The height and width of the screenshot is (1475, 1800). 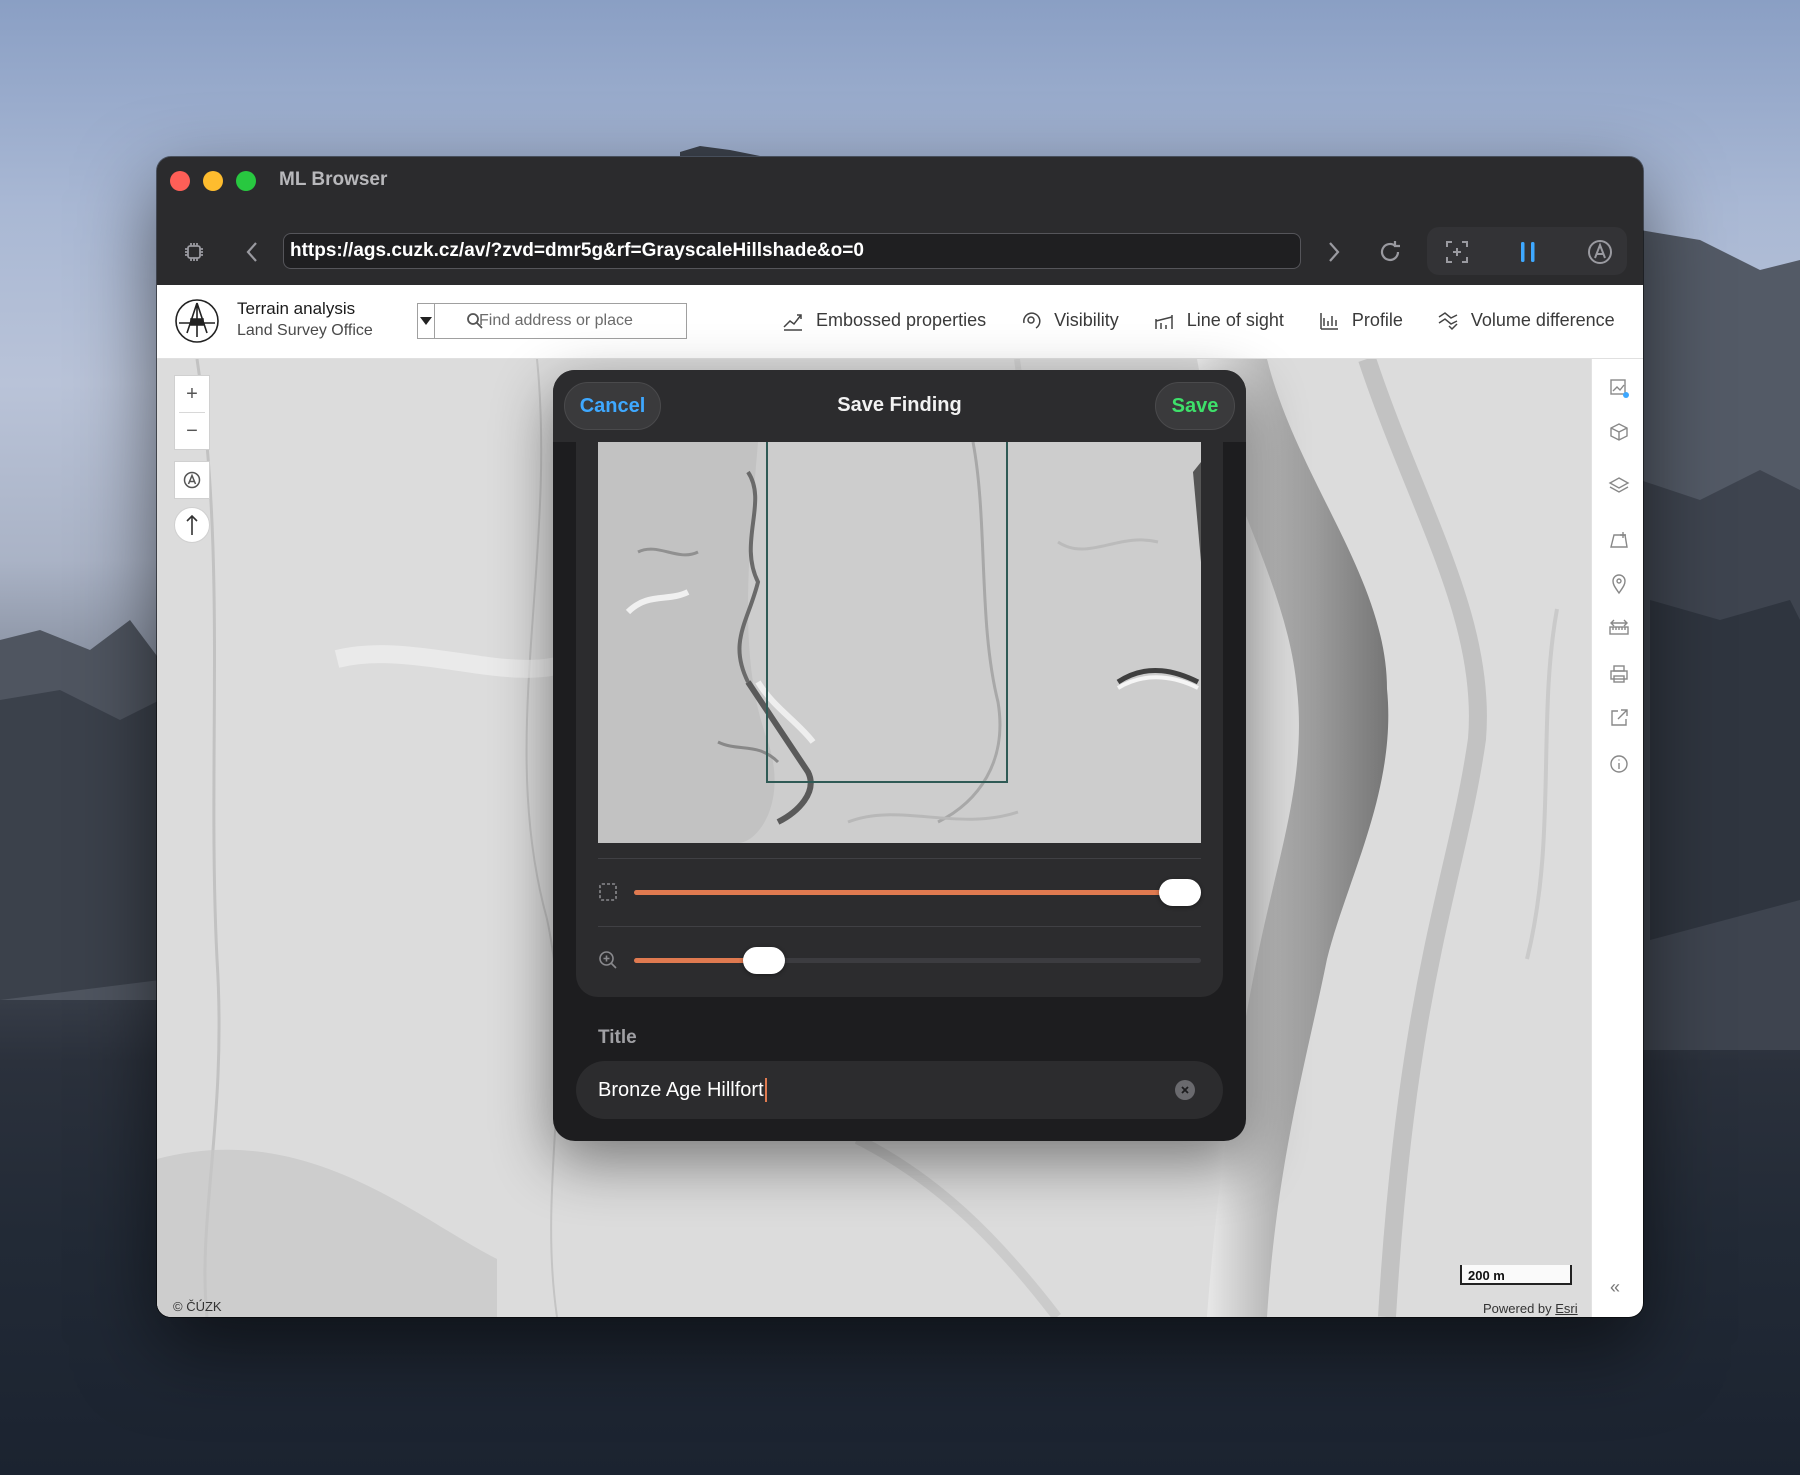 What do you see at coordinates (1329, 321) in the screenshot?
I see `profile-icon` at bounding box center [1329, 321].